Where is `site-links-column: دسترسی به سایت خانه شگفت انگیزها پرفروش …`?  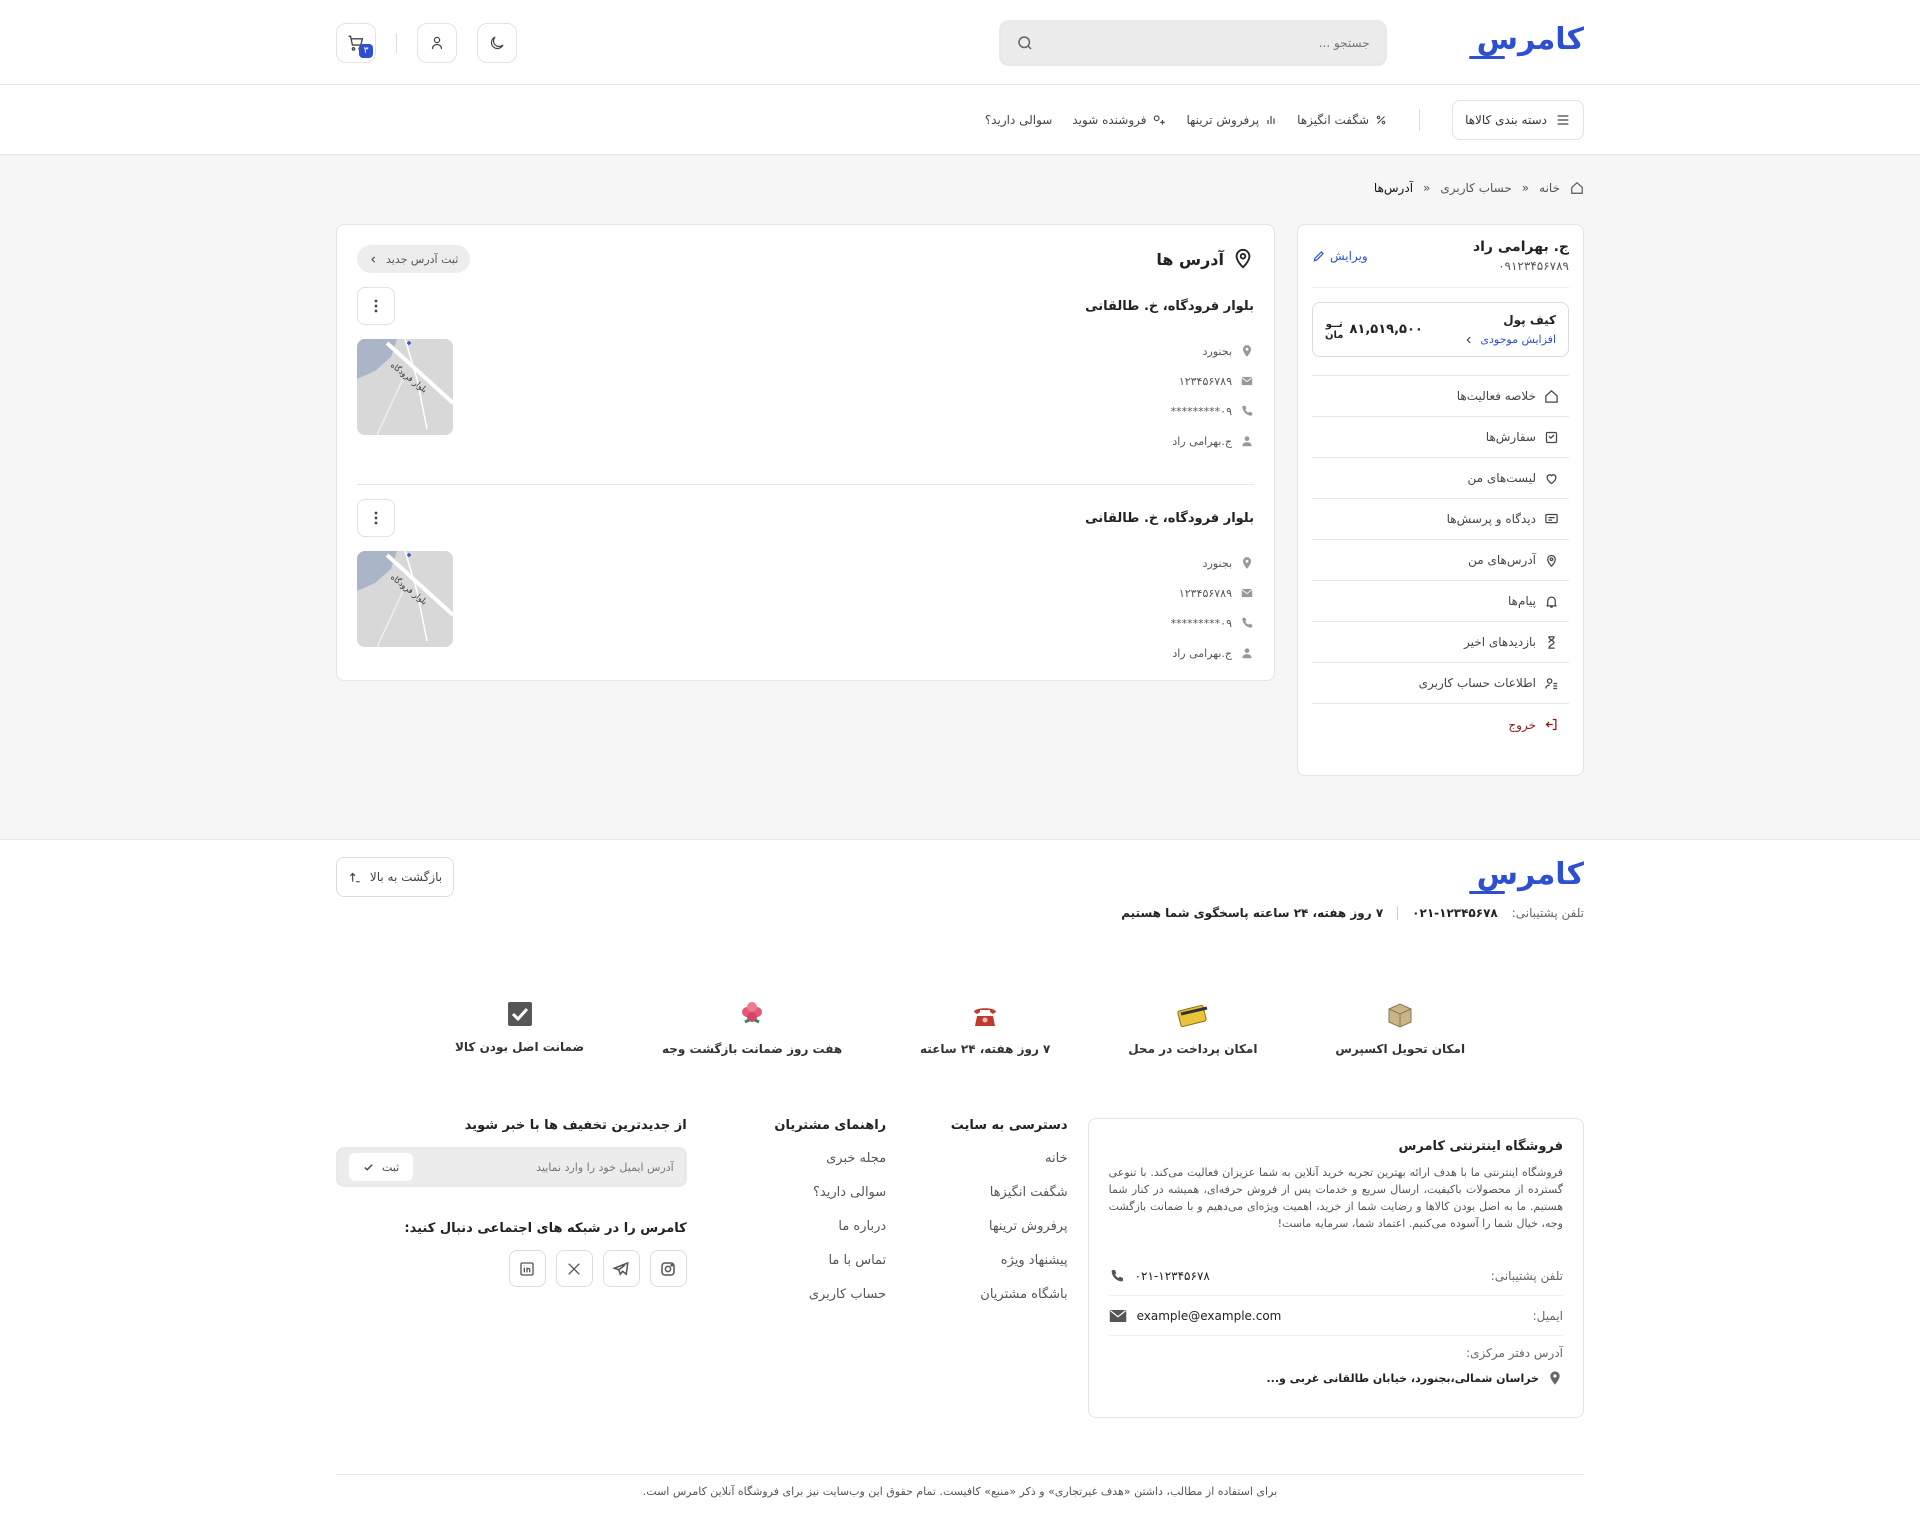 site-links-column: دسترسی به سایت خانه شگفت انگیزها پرفروش … is located at coordinates (988, 1268).